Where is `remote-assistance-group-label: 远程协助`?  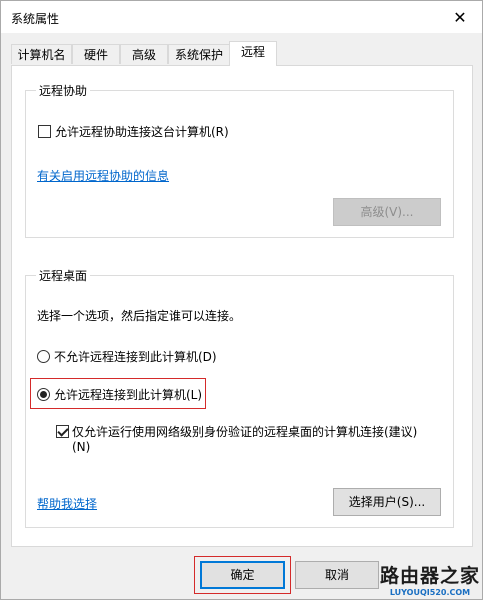 remote-assistance-group-label: 远程协助 is located at coordinates (63, 90).